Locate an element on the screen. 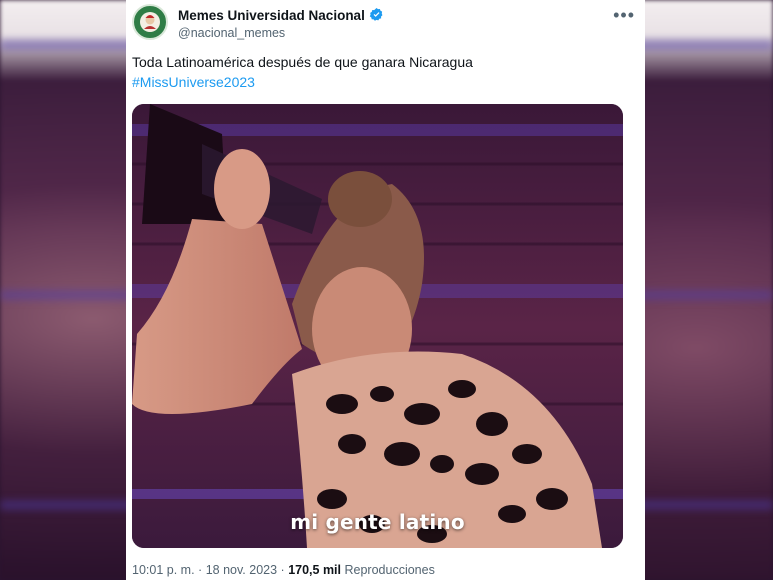 This screenshot has height=580, width=773. media-caption: mi gente latino is located at coordinates (377, 522).